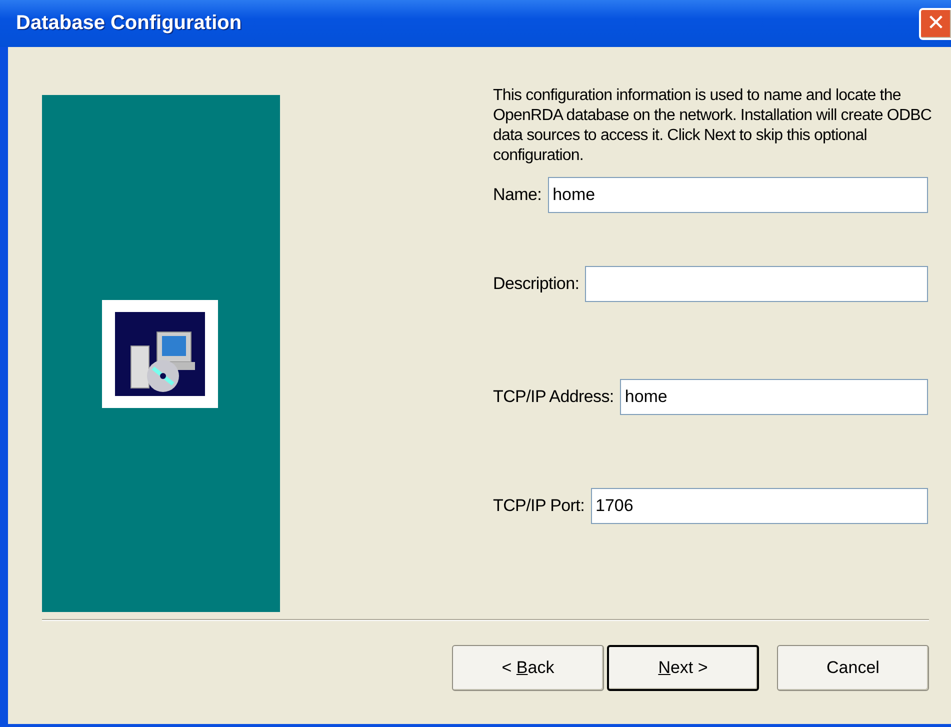 The height and width of the screenshot is (727, 951). Describe the element at coordinates (756, 284) in the screenshot. I see `text-field` at that location.